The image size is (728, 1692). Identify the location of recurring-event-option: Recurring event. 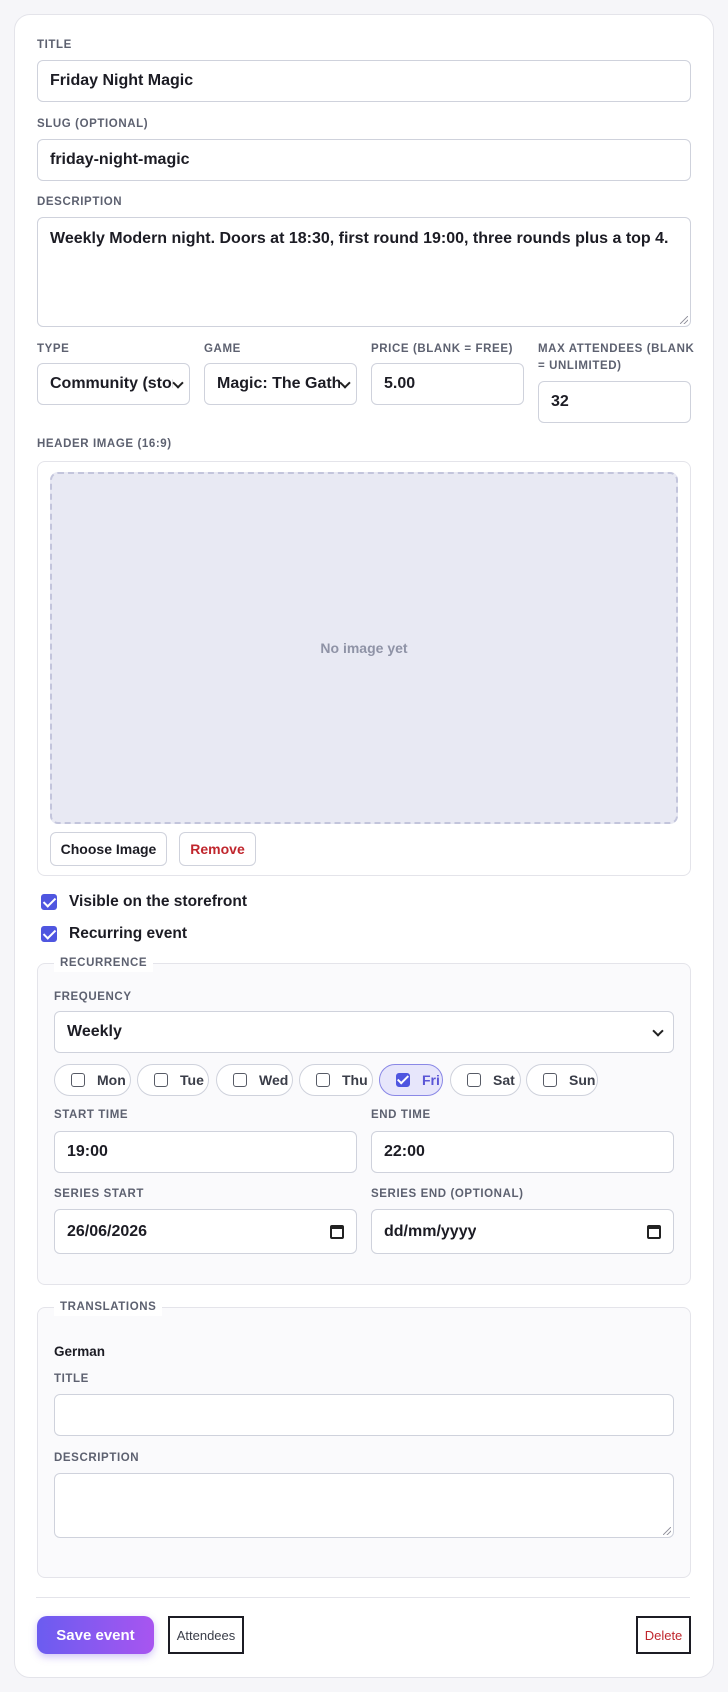
(114, 934).